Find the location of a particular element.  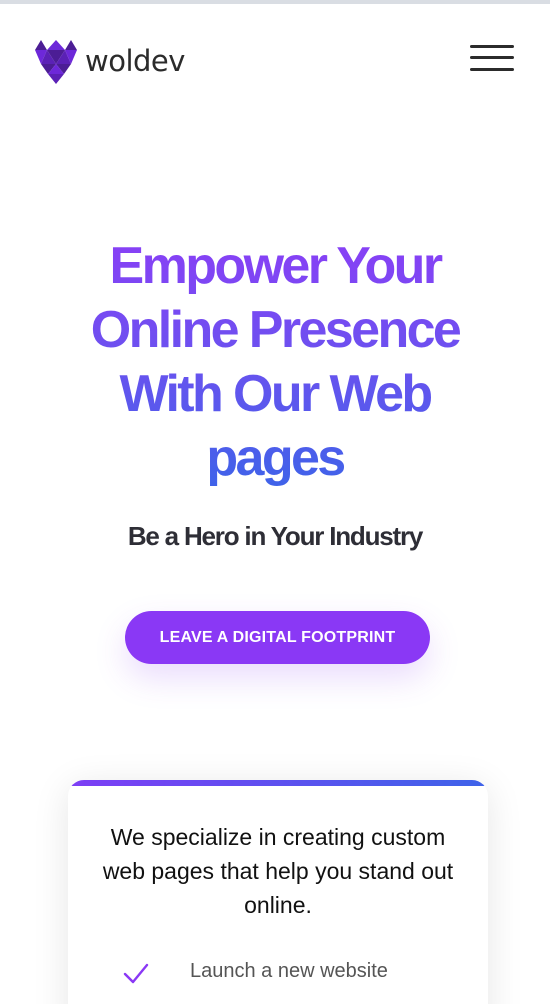

menu-line-top is located at coordinates (492, 46).